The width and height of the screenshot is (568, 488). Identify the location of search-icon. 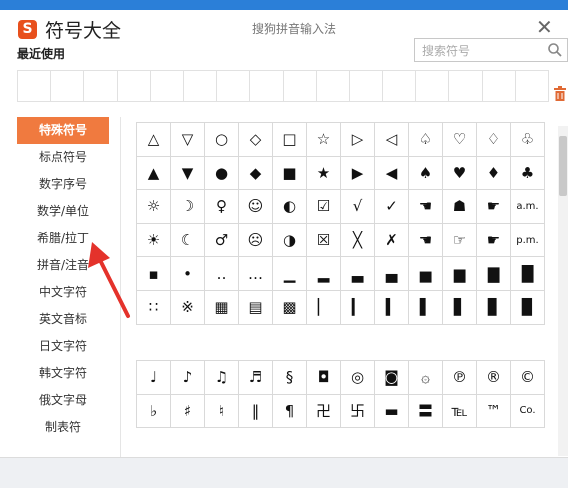
(555, 50).